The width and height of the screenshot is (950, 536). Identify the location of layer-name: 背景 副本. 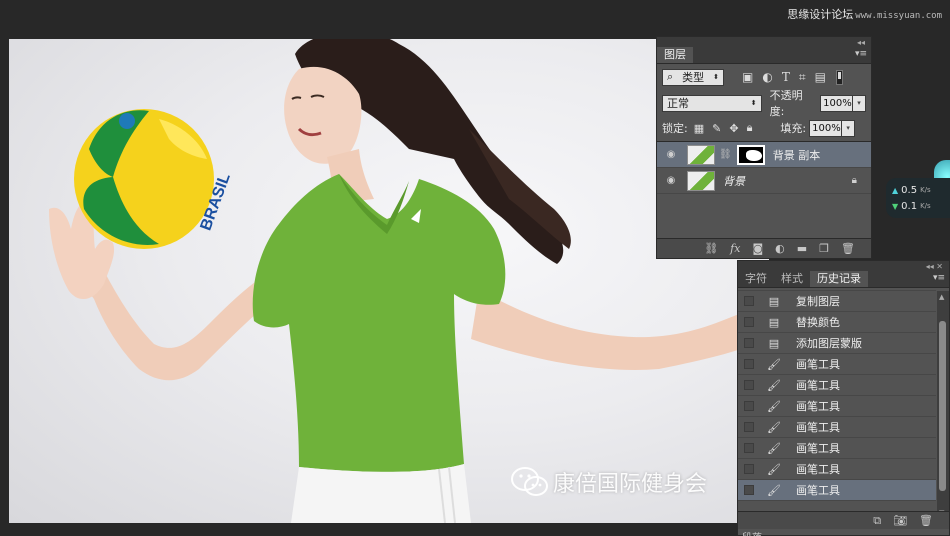
(797, 155).